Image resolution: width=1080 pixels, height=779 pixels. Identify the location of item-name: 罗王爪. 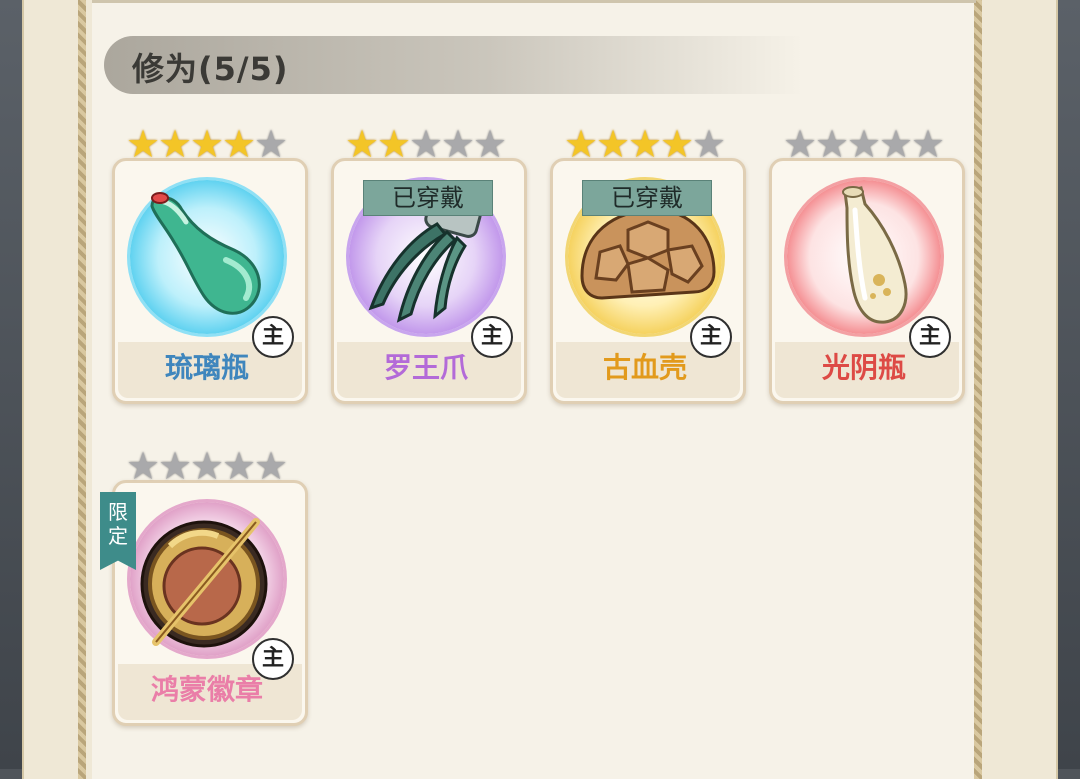
(425, 367).